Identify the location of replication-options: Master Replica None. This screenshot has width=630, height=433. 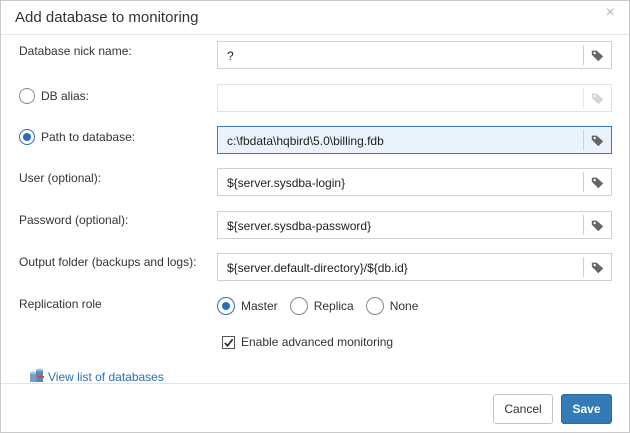
(323, 306).